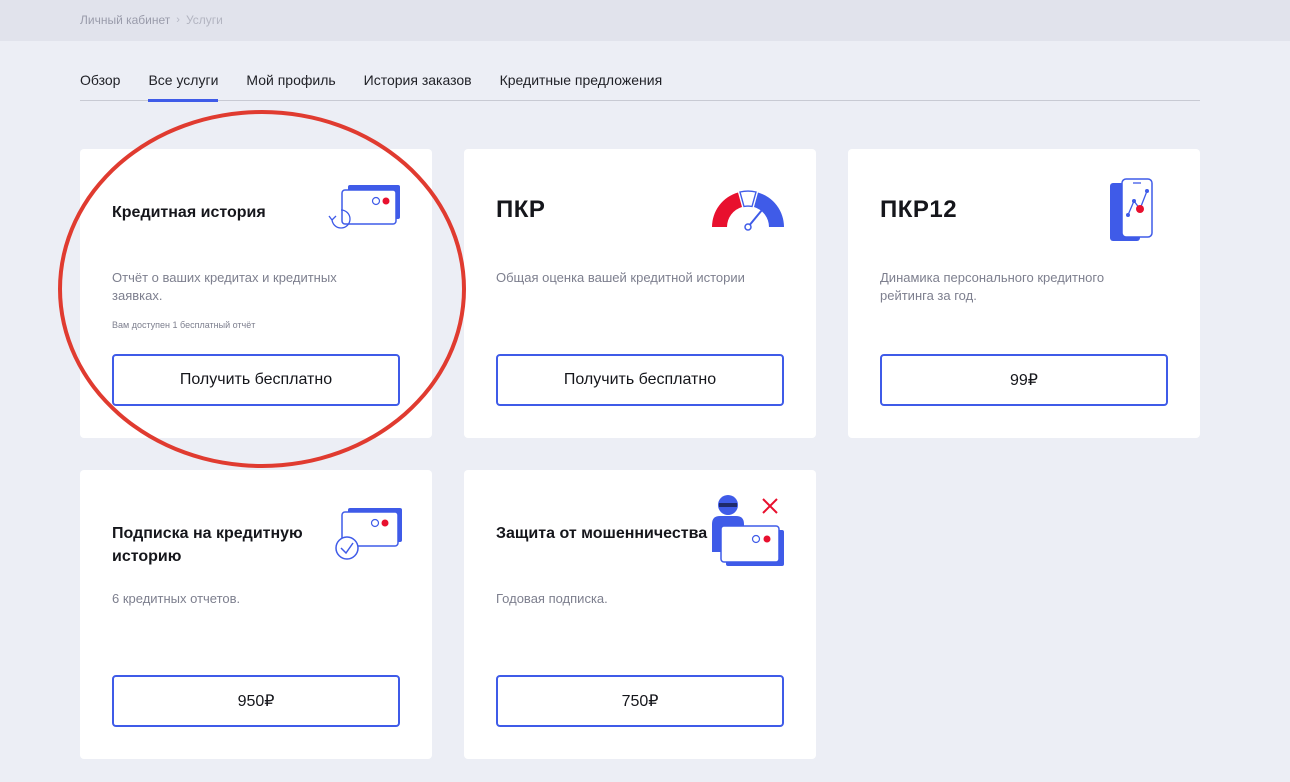  I want to click on breadcrumb-home: Личный кабинет, so click(125, 20).